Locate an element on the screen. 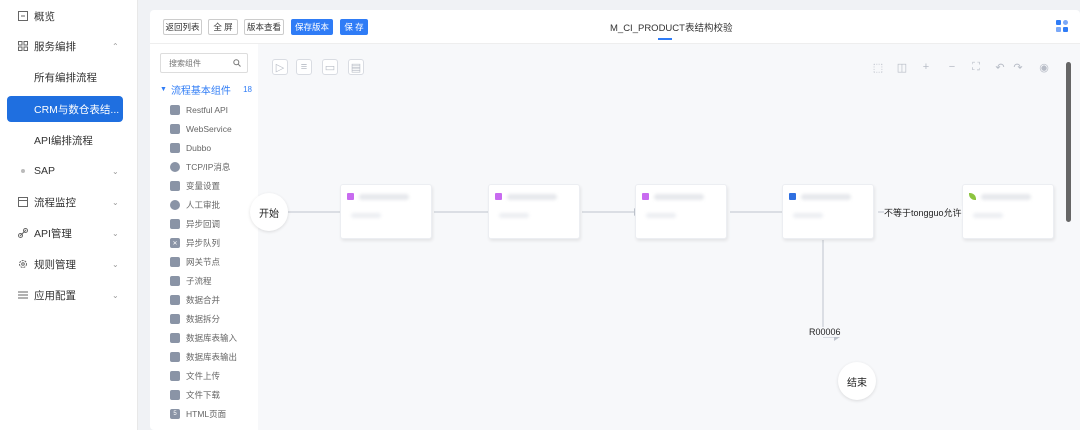 This screenshot has width=1080, height=430. variable-icon is located at coordinates (175, 186).